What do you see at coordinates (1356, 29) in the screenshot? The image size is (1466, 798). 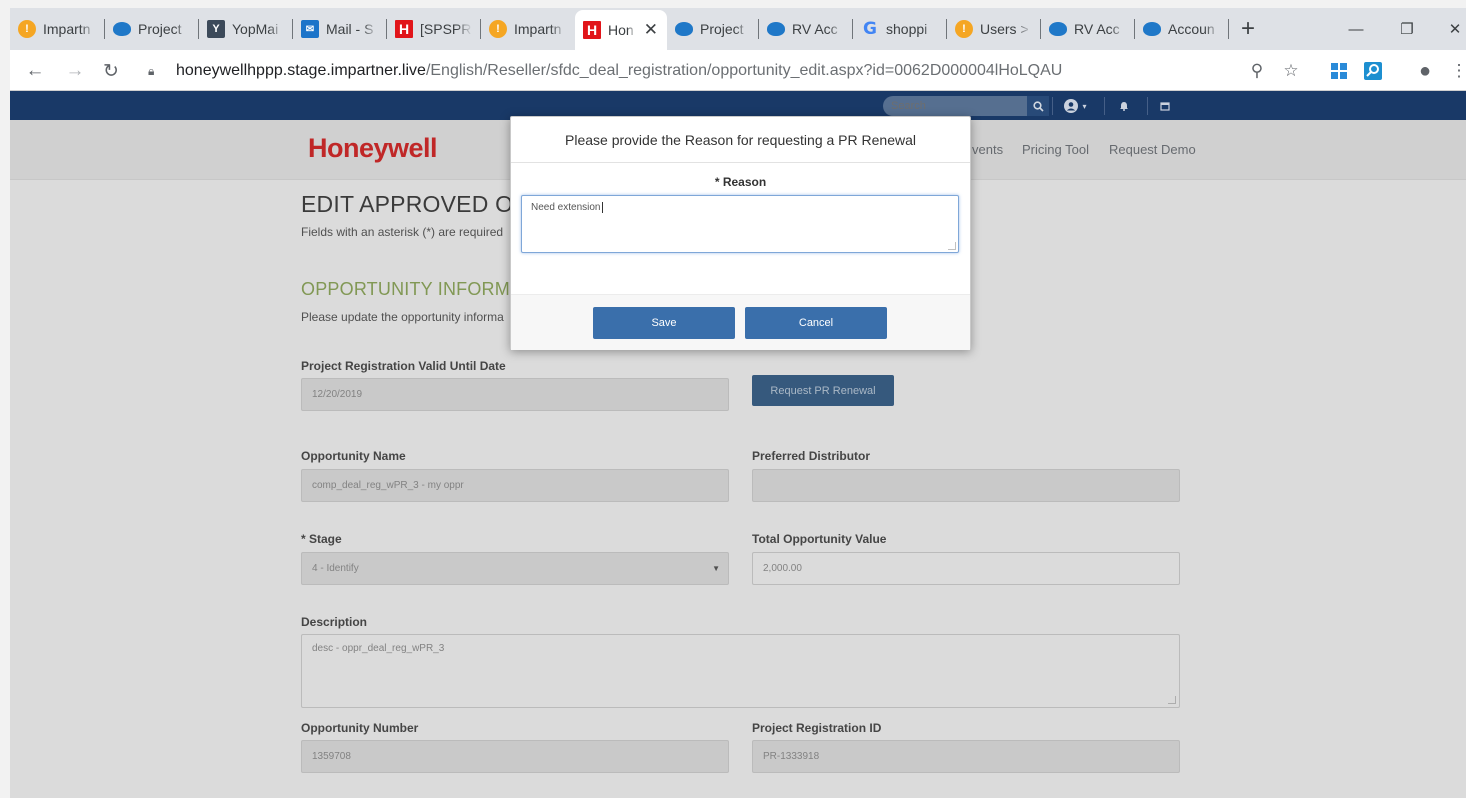 I see `minimize-icon: —` at bounding box center [1356, 29].